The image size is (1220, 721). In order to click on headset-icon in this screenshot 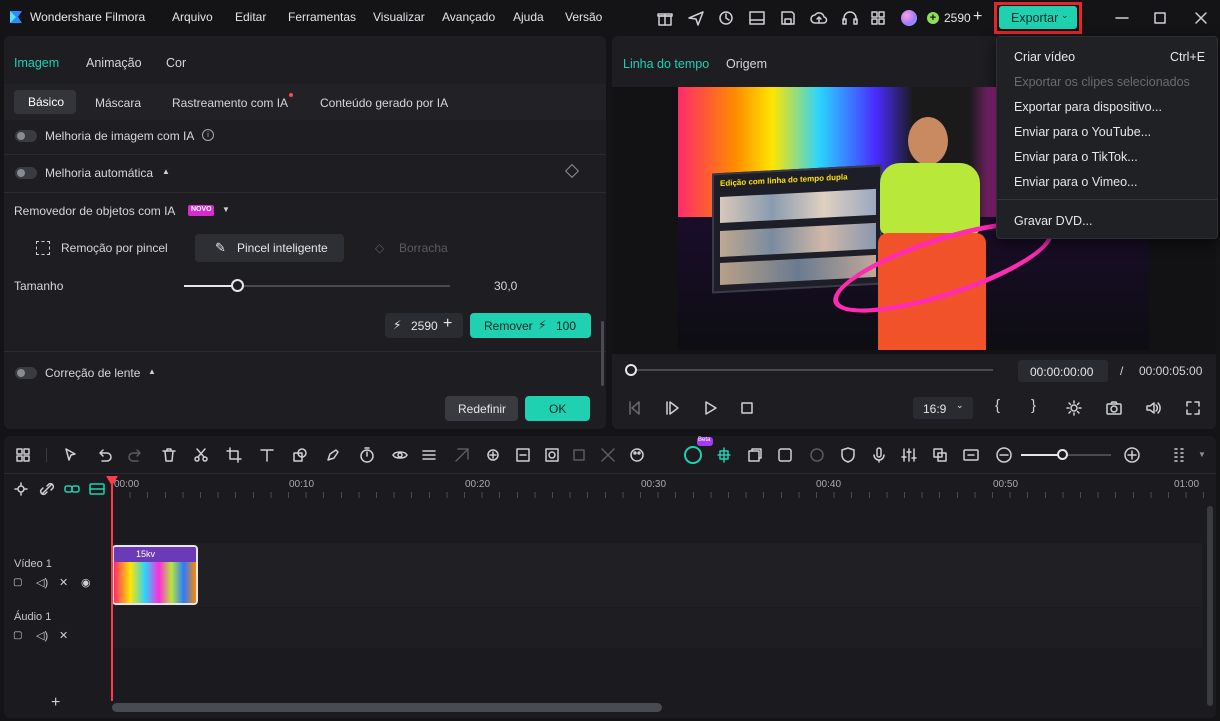, I will do `click(850, 18)`.